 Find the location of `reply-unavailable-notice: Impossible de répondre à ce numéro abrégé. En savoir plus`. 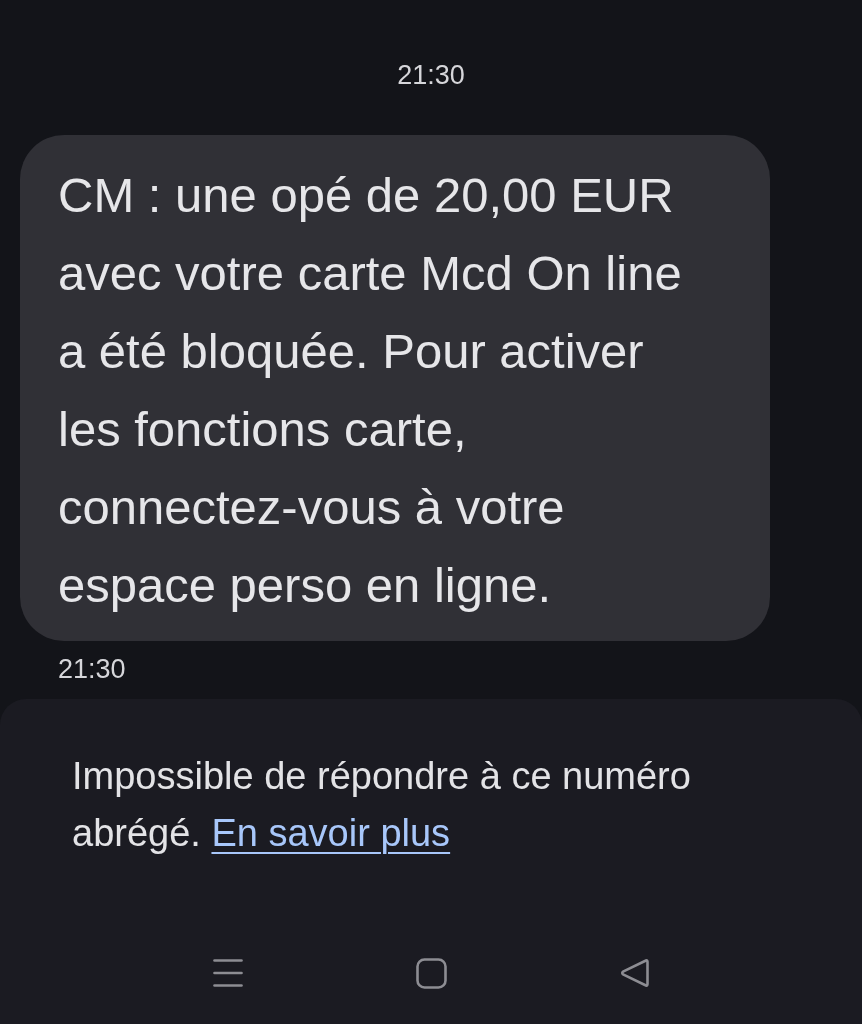

reply-unavailable-notice: Impossible de répondre à ce numéro abrégé. En savoir plus is located at coordinates (382, 805).